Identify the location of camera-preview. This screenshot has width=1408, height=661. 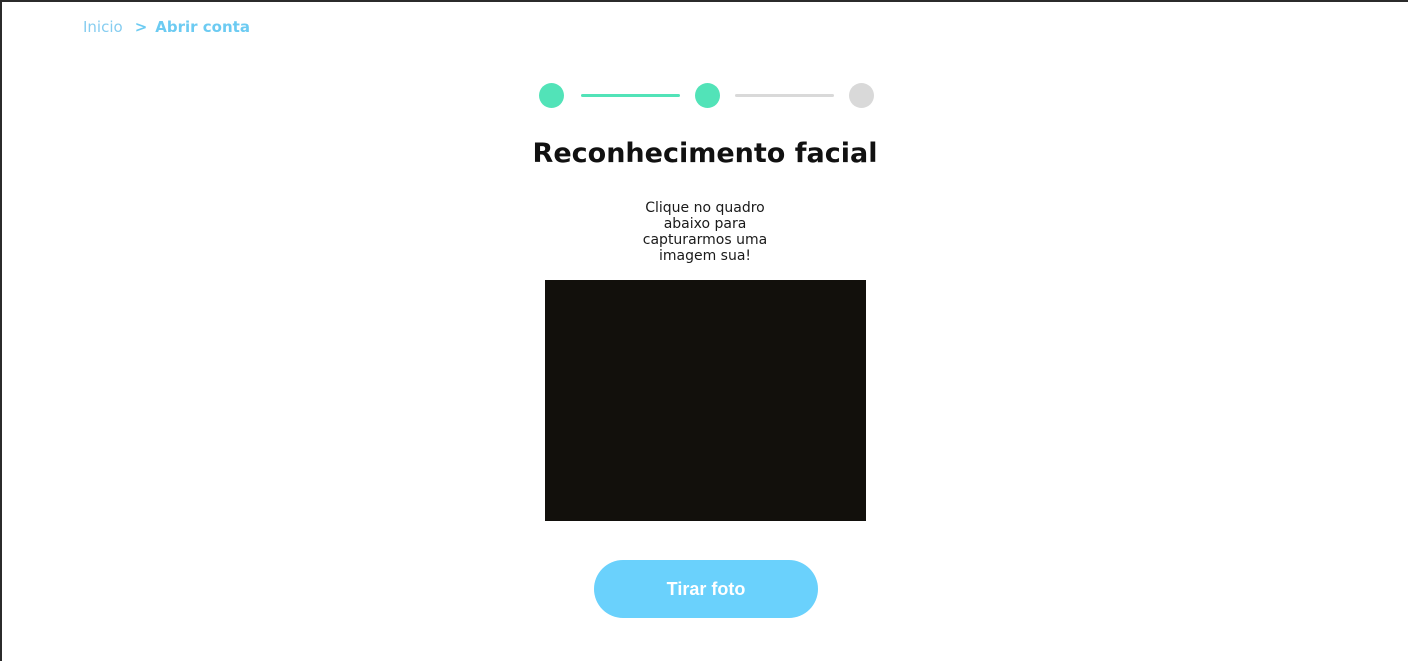
(705, 400).